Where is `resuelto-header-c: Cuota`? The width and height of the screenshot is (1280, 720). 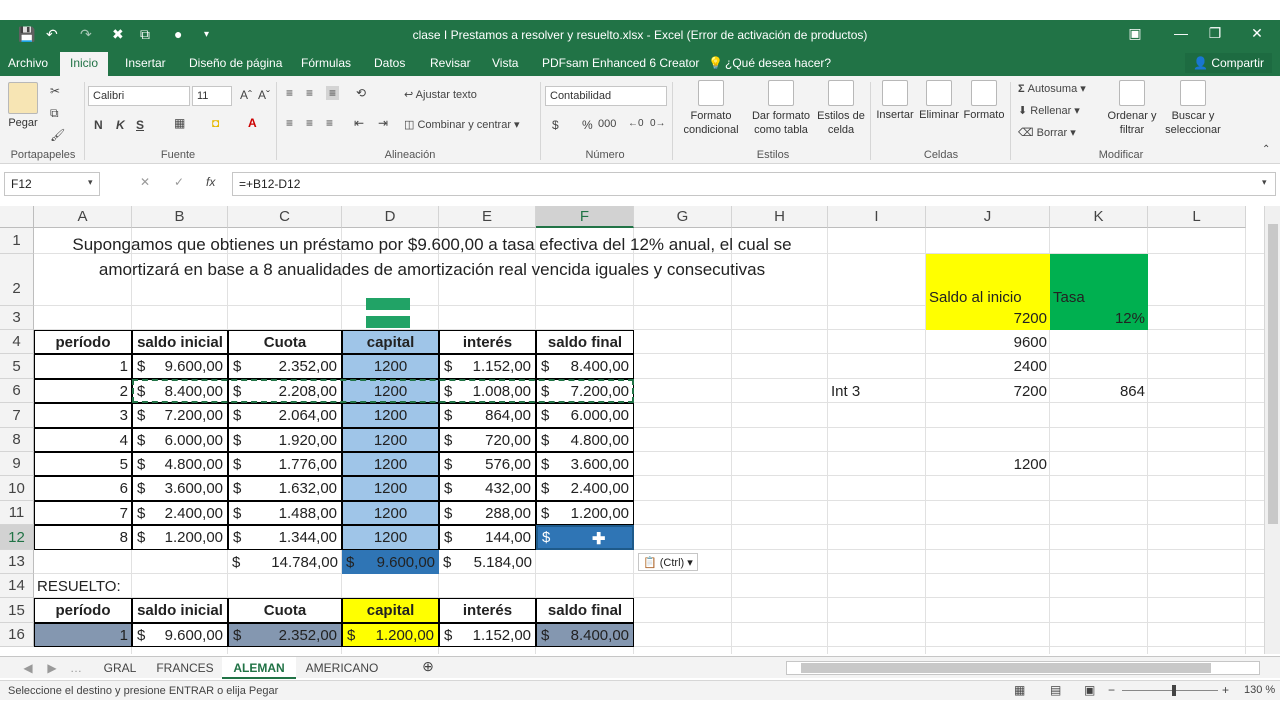 resuelto-header-c: Cuota is located at coordinates (285, 610).